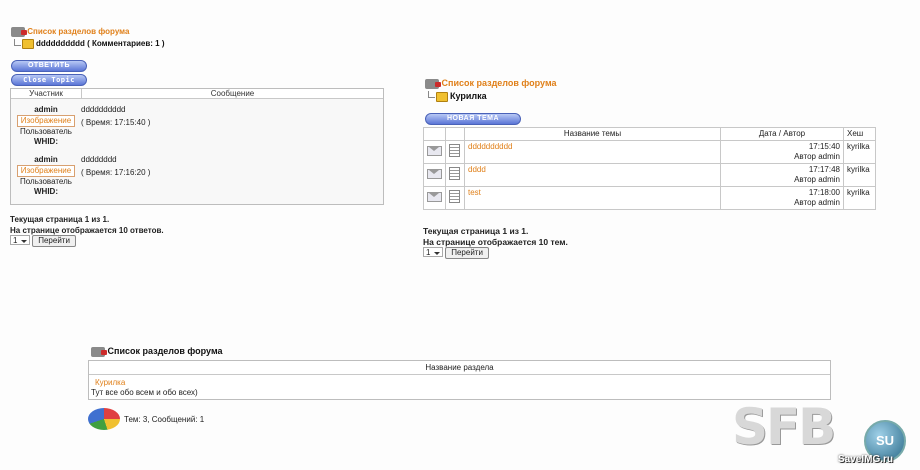 The height and width of the screenshot is (470, 920). What do you see at coordinates (49, 80) in the screenshot?
I see `close-topic-button: Close Topic` at bounding box center [49, 80].